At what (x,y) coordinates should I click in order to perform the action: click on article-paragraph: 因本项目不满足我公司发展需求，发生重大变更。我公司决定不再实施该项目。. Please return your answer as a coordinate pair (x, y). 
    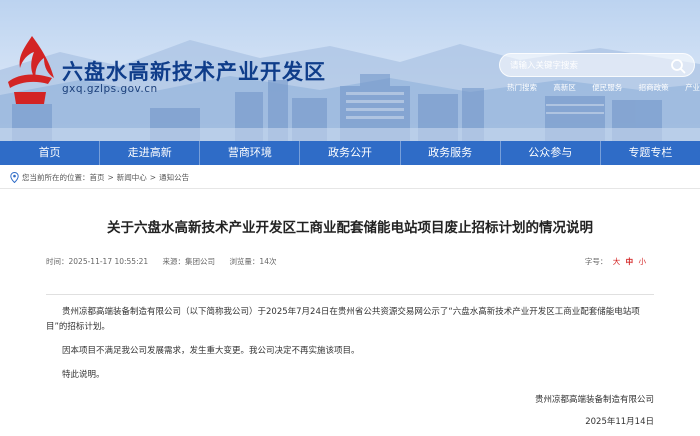
    Looking at the image, I should click on (211, 351).